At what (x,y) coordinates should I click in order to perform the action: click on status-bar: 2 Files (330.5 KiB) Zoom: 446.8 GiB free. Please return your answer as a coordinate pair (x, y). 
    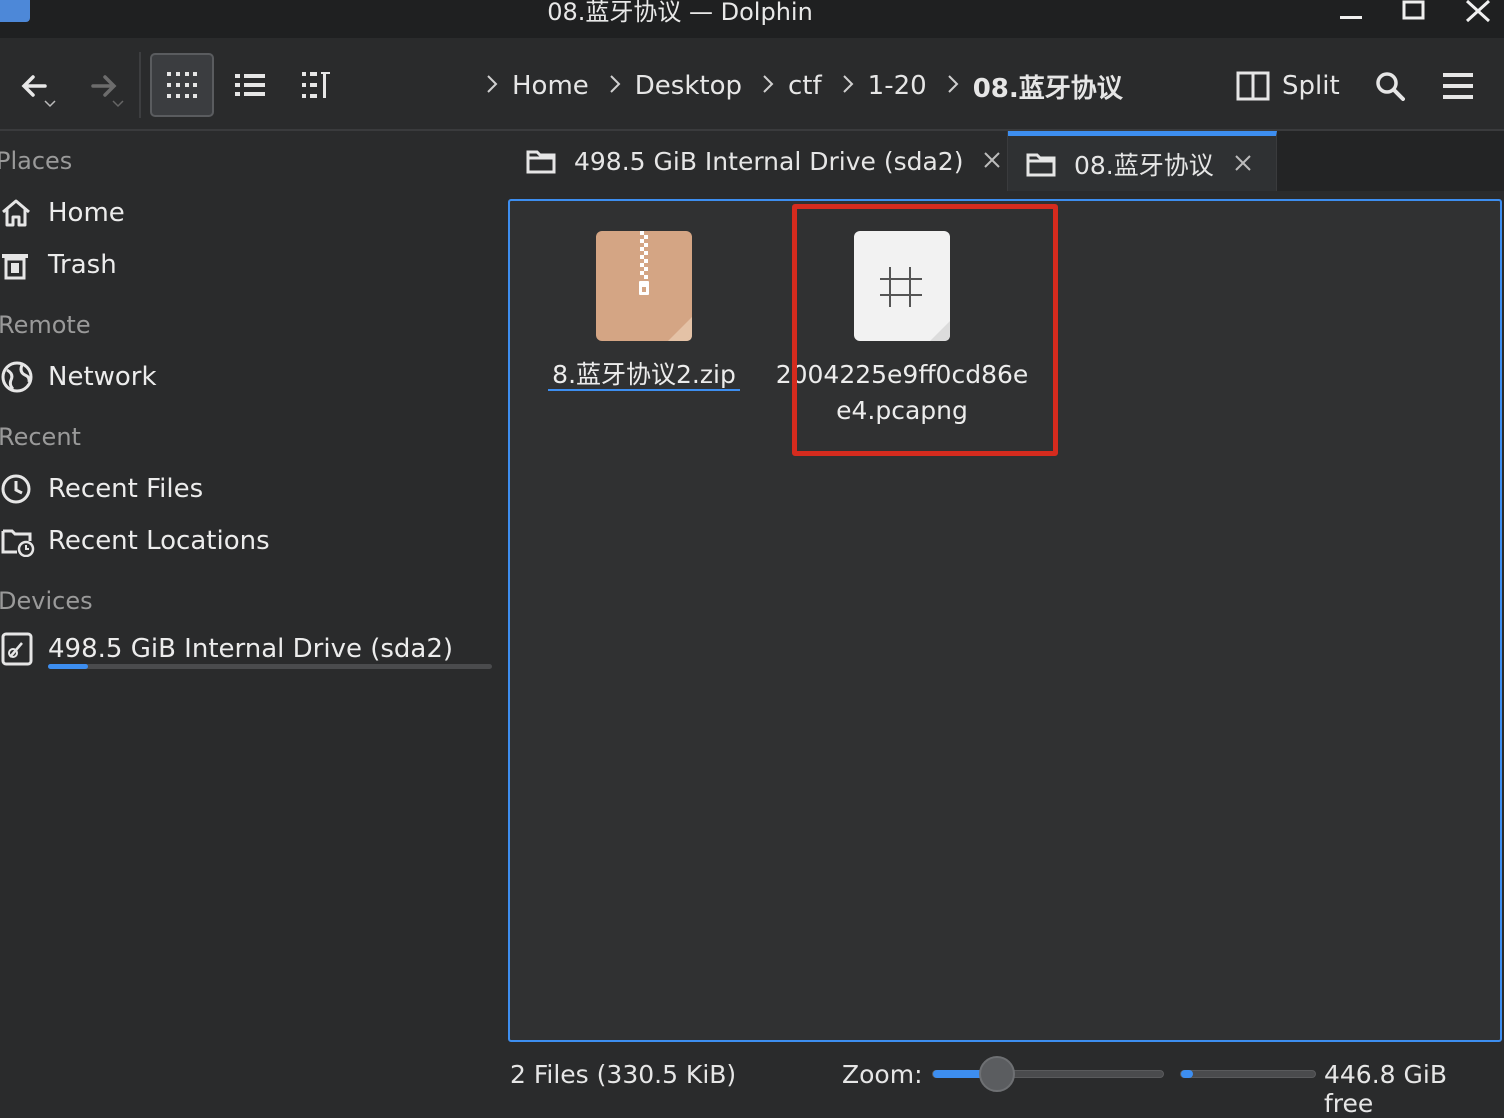
    Looking at the image, I should click on (1006, 1085).